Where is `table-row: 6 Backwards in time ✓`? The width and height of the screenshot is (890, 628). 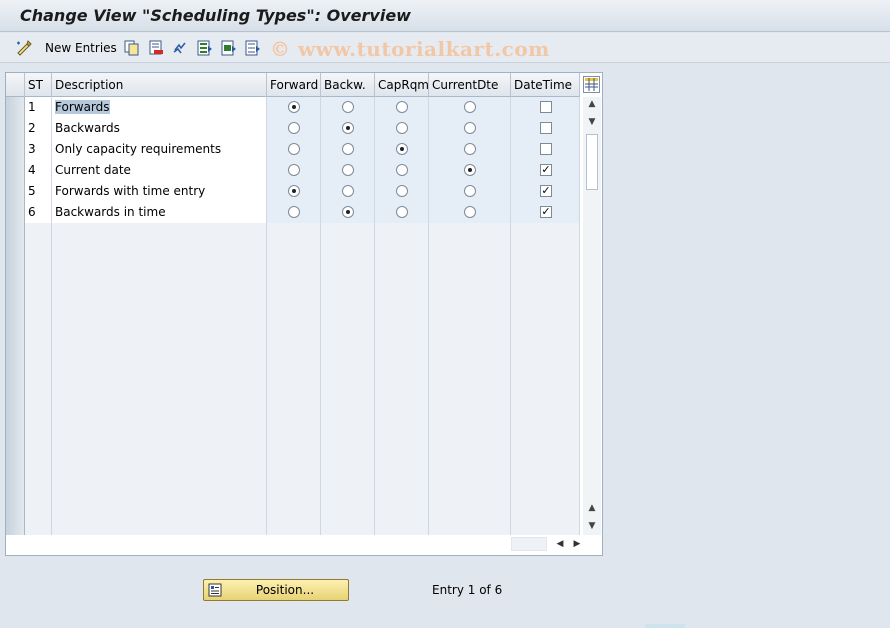
table-row: 6 Backwards in time ✓ is located at coordinates (293, 212).